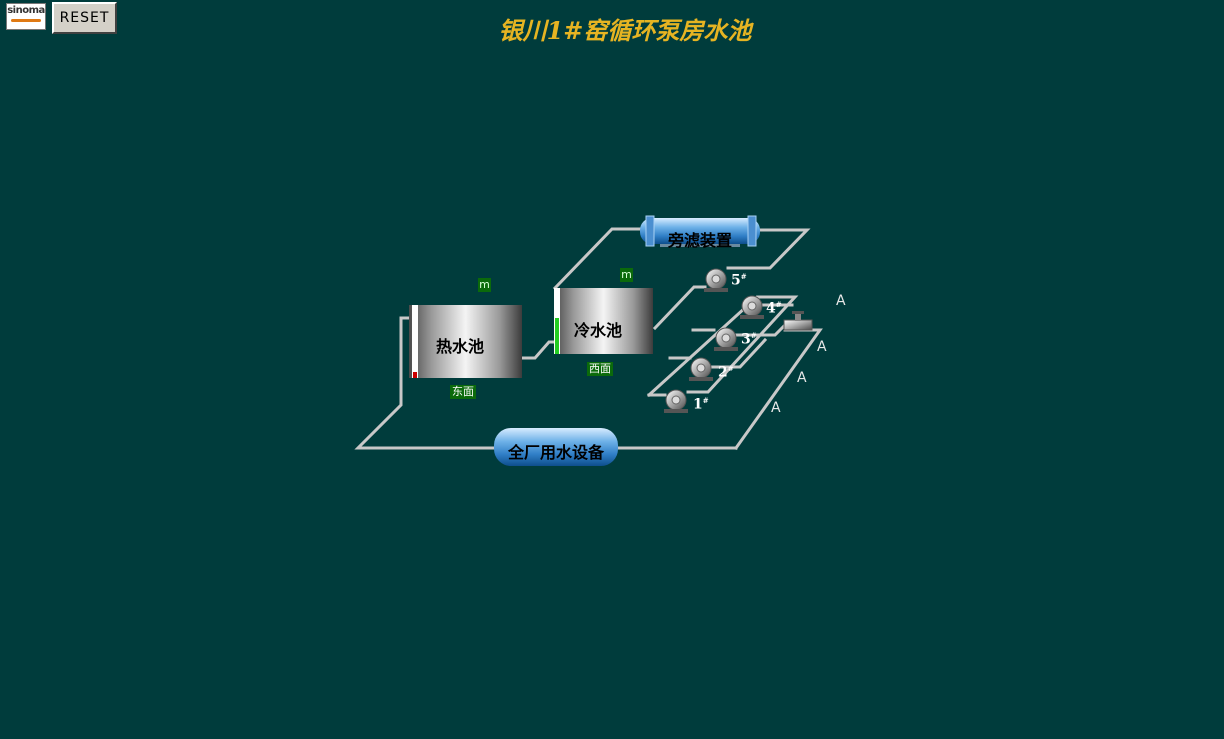 This screenshot has width=1224, height=739. I want to click on cold-tank-location: 西面, so click(600, 369).